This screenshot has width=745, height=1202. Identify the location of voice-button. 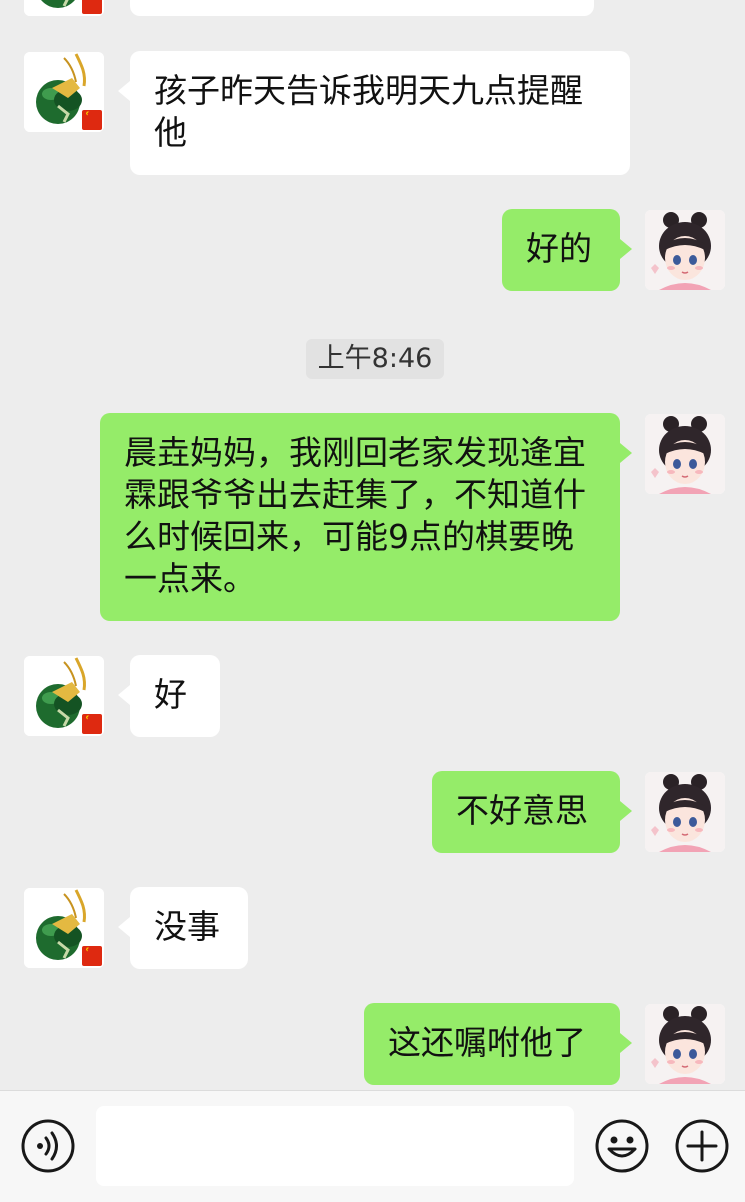
(48, 1146).